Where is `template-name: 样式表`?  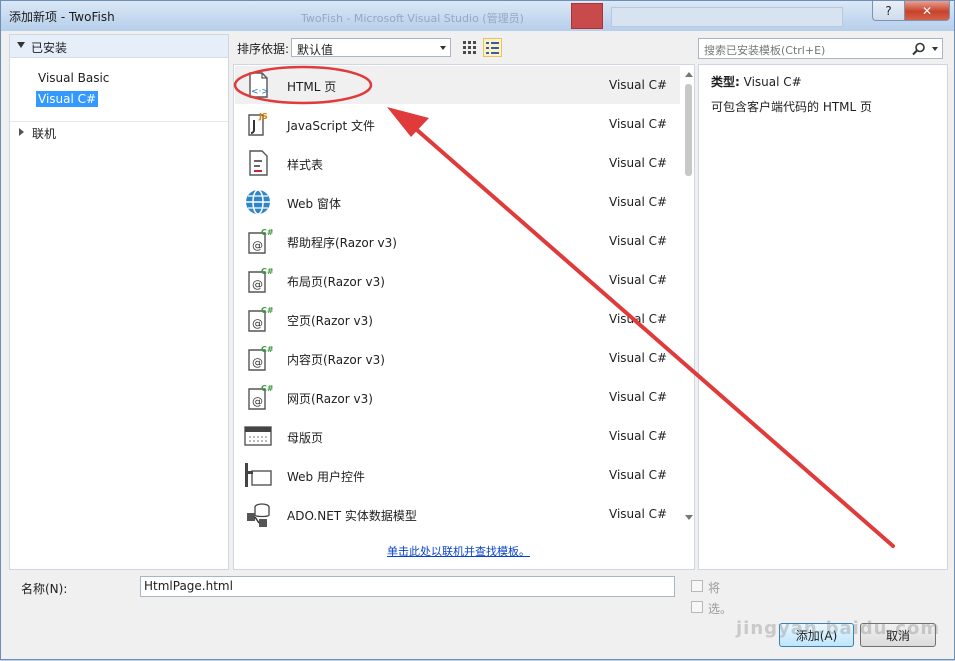 template-name: 样式表 is located at coordinates (305, 165).